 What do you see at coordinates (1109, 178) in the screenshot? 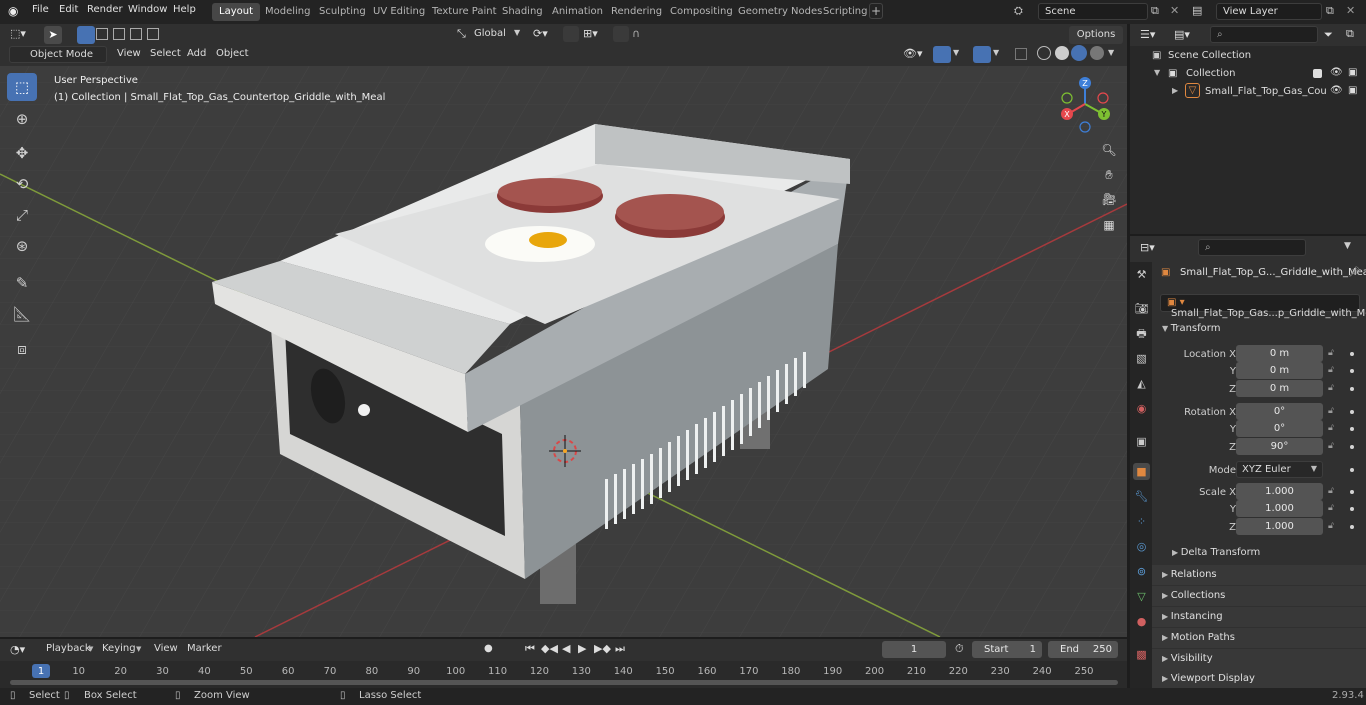
I see `pan-hand-icon: ✋︎` at bounding box center [1109, 178].